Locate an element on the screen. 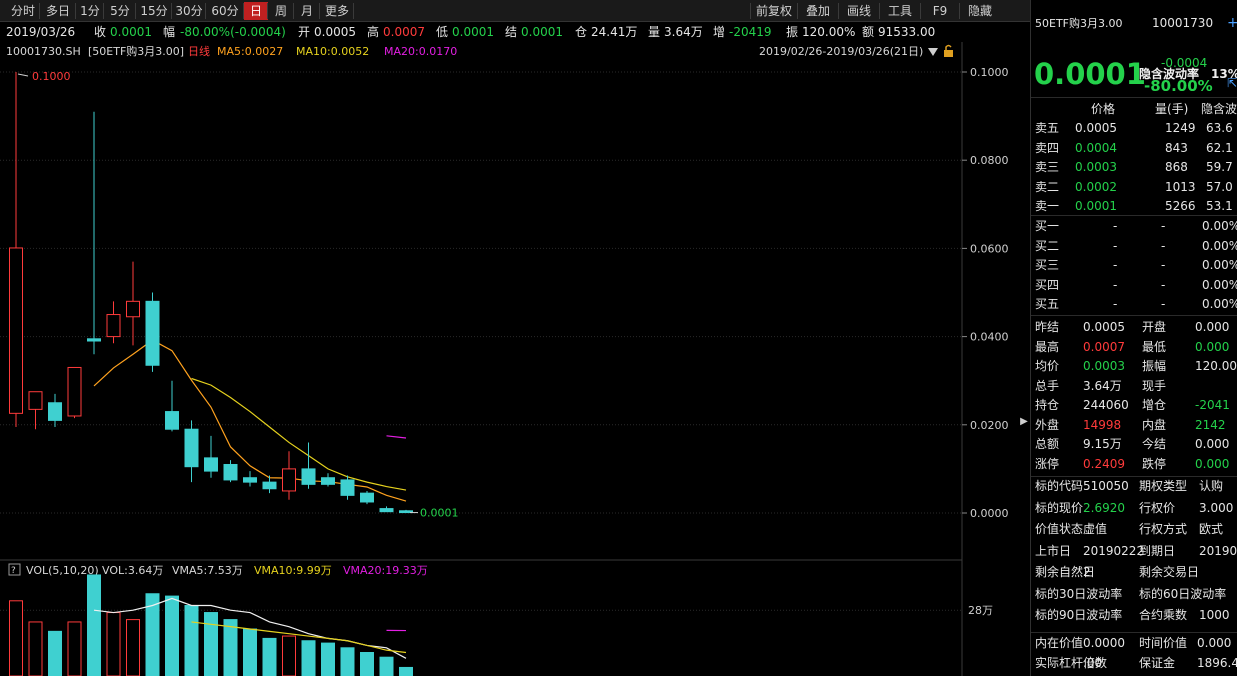  tool-button-3: 工具 is located at coordinates (900, 11).